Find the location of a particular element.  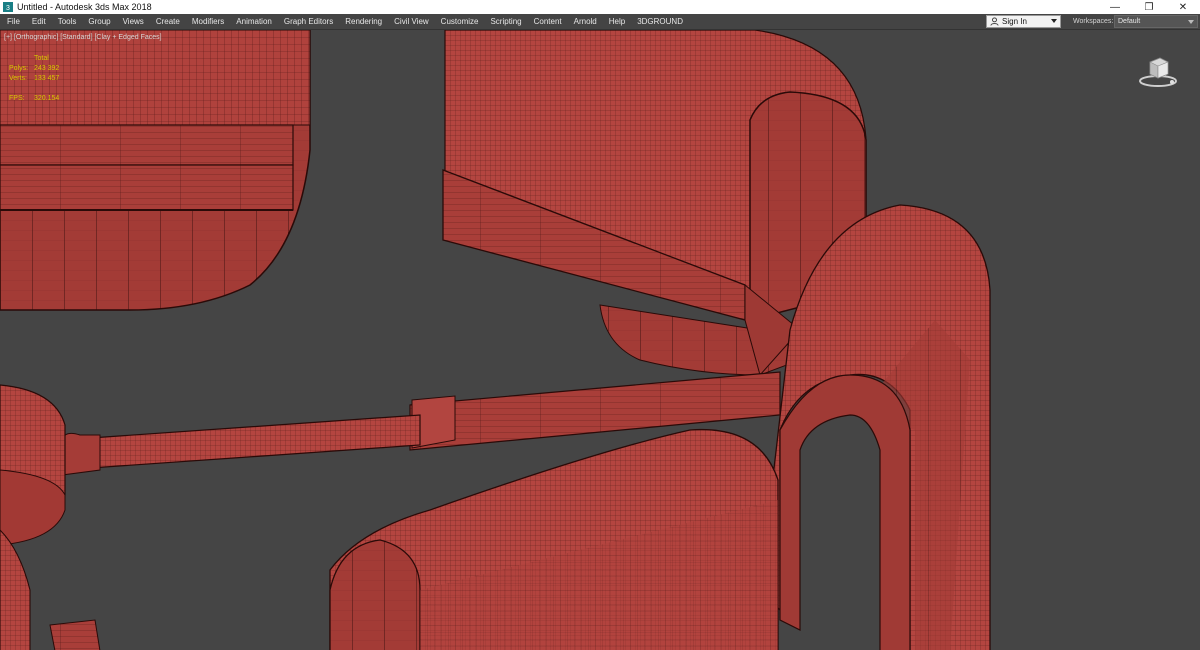

minimize-button: — is located at coordinates (1115, 7).